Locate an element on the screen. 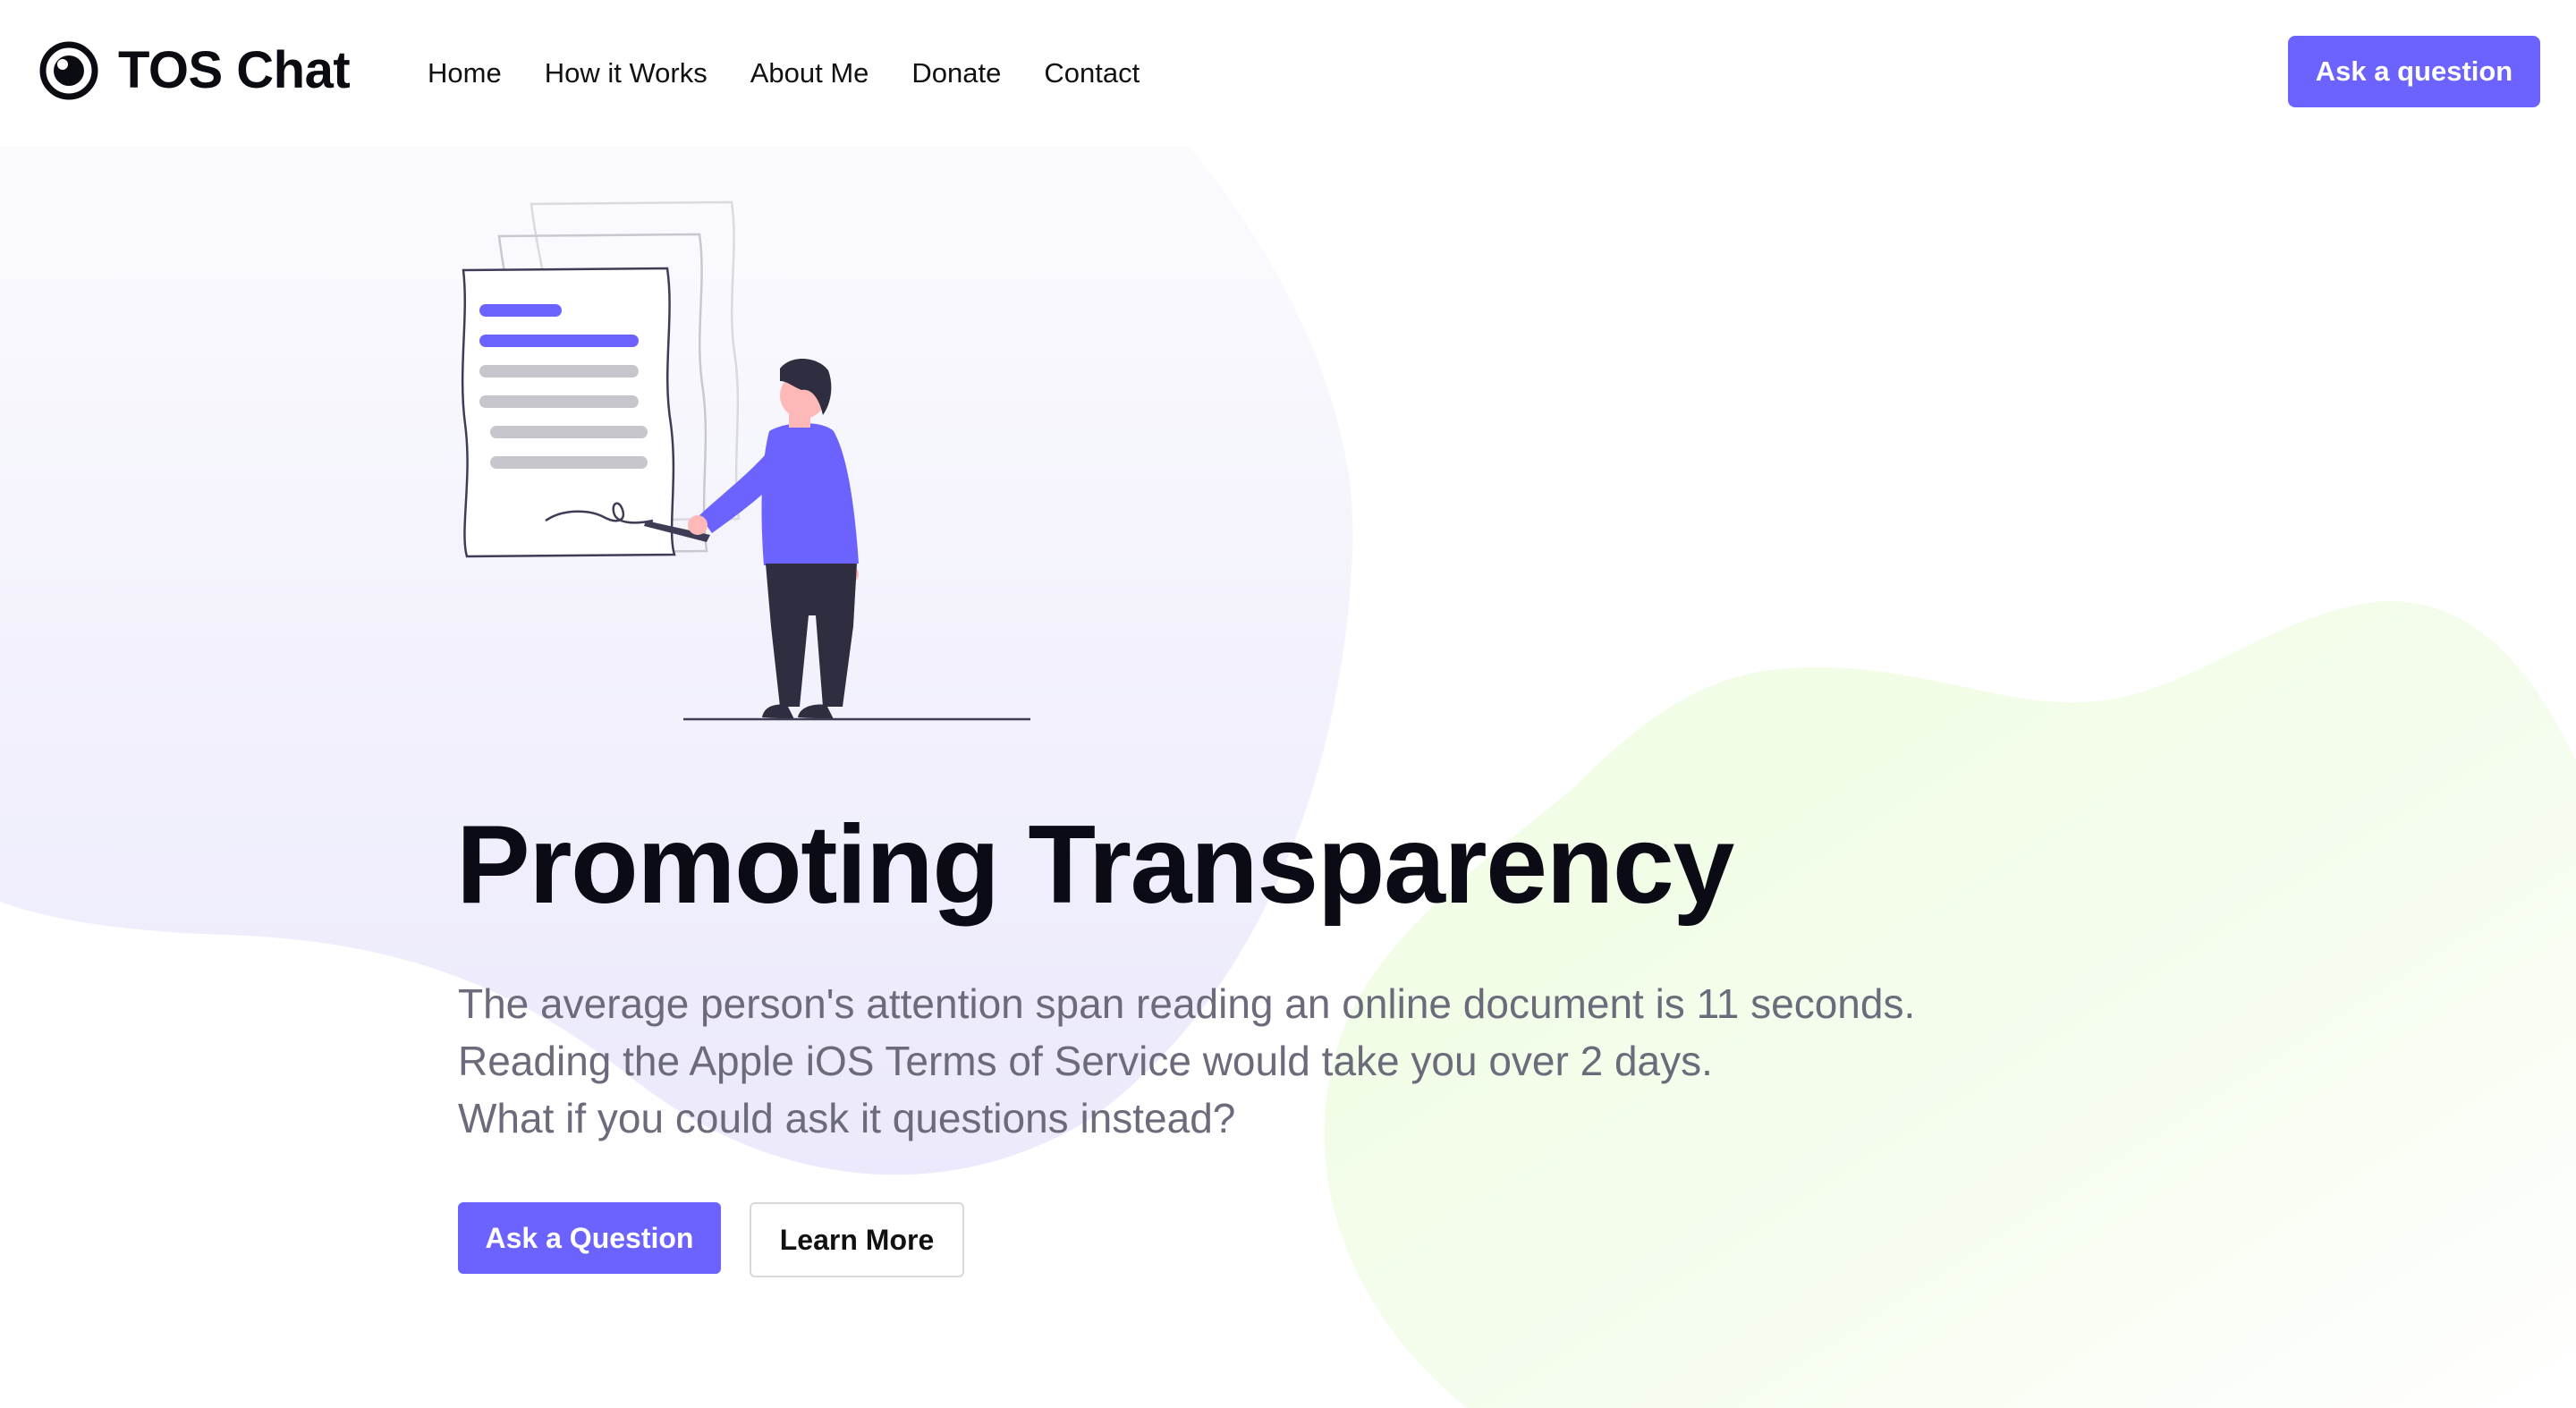 The height and width of the screenshot is (1408, 2576). brand-name: TOS Chat is located at coordinates (234, 70).